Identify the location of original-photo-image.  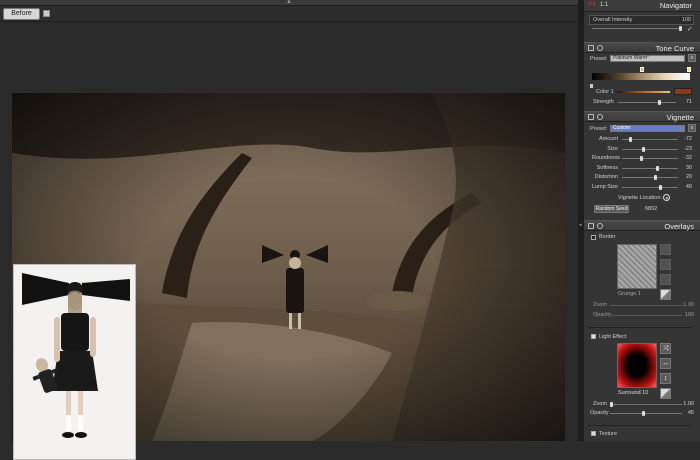
(74, 362).